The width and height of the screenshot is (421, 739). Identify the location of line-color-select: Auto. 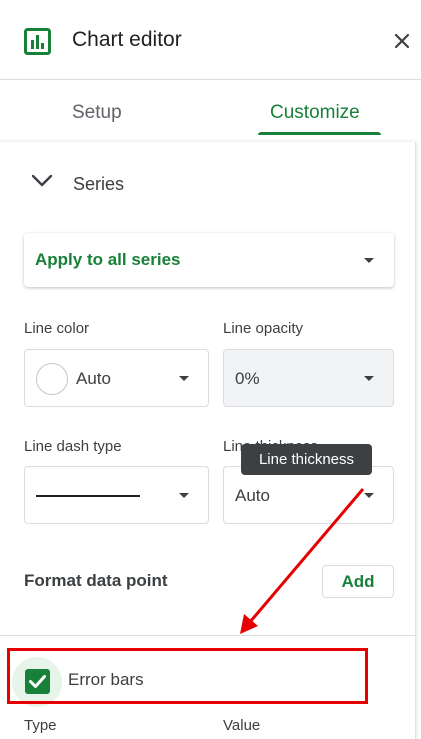
(116, 378).